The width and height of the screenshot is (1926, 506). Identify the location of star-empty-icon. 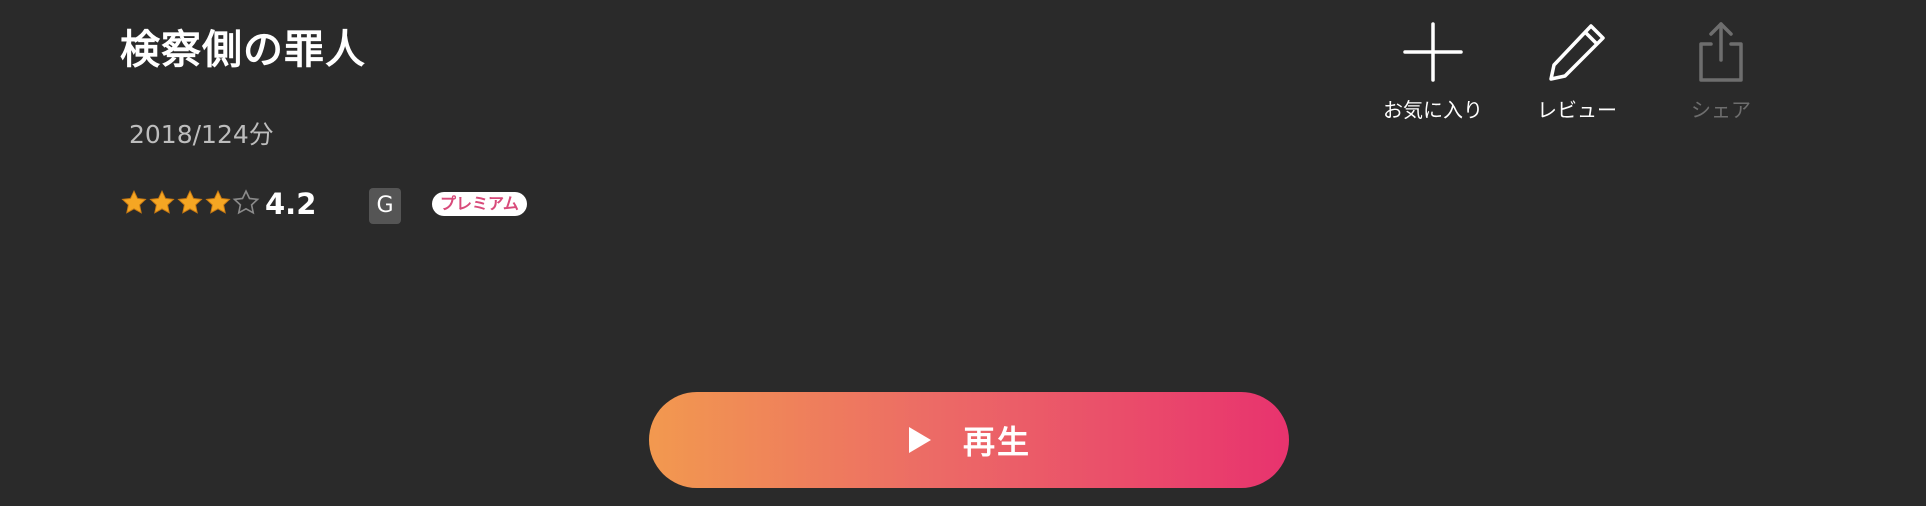
(246, 202).